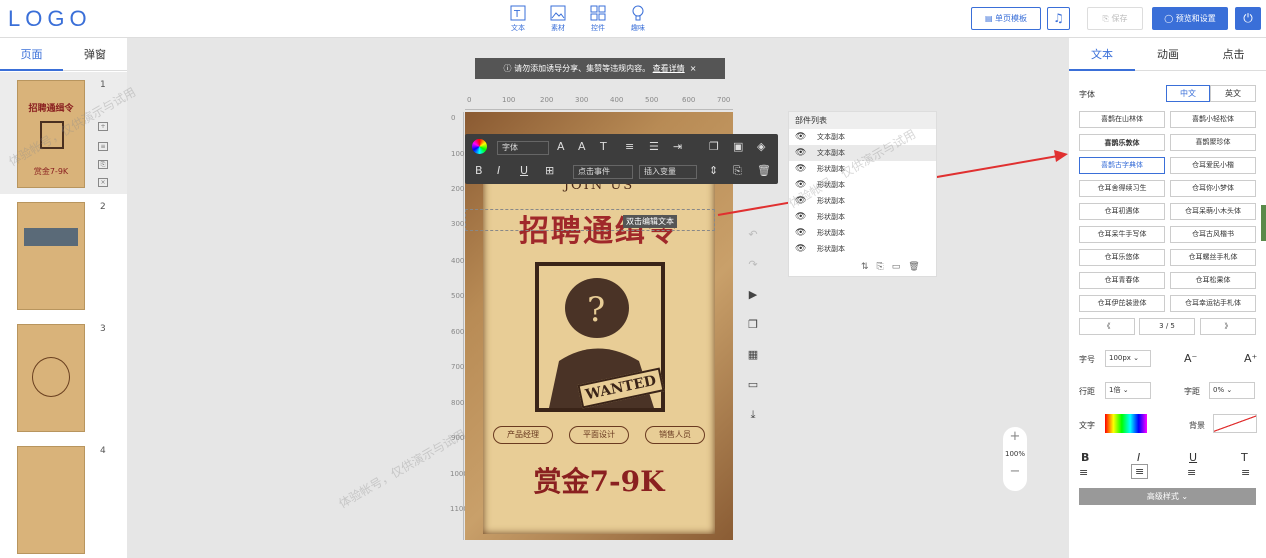  Describe the element at coordinates (1193, 457) in the screenshot. I see `underline-icon: U` at that location.